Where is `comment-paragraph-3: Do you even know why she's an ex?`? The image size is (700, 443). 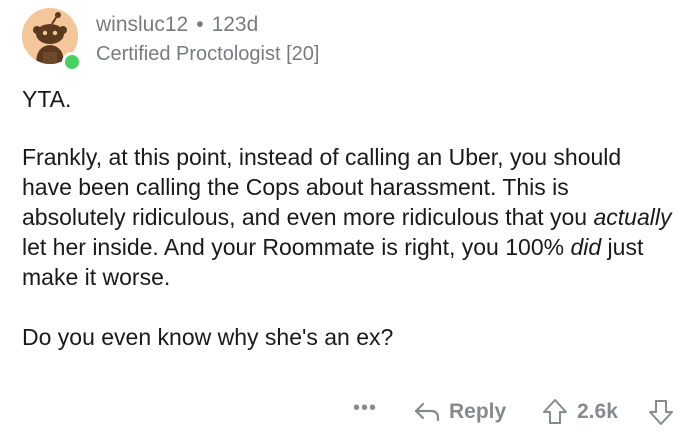 comment-paragraph-3: Do you even know why she's an ex? is located at coordinates (208, 337).